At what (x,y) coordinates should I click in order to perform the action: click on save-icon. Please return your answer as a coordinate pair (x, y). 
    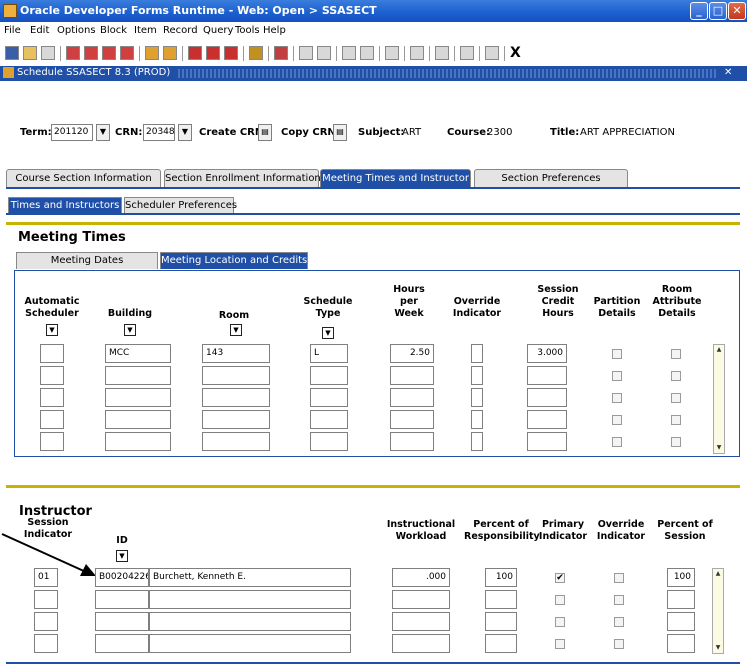
    Looking at the image, I should click on (12, 53).